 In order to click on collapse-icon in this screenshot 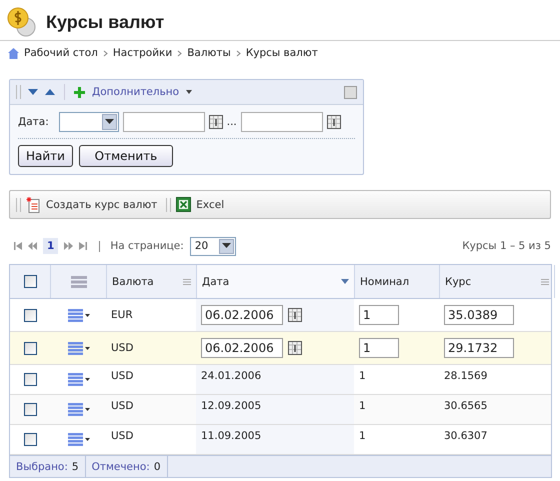, I will do `click(50, 92)`.